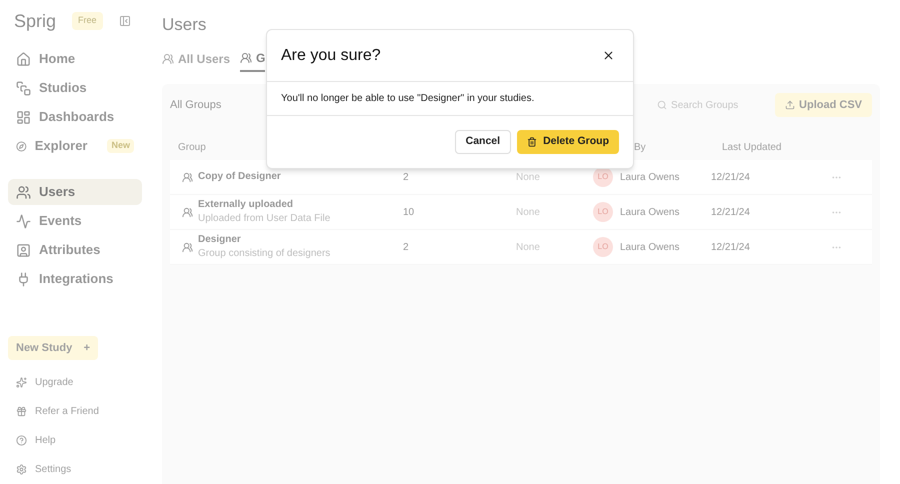 The image size is (900, 484). What do you see at coordinates (124, 21) in the screenshot?
I see `collapse-icon` at bounding box center [124, 21].